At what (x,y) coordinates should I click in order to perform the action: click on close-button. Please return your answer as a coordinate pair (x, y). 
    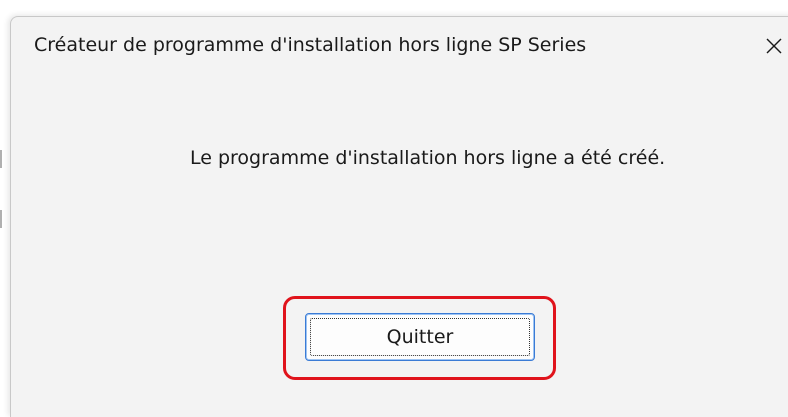
    Looking at the image, I should click on (771, 46).